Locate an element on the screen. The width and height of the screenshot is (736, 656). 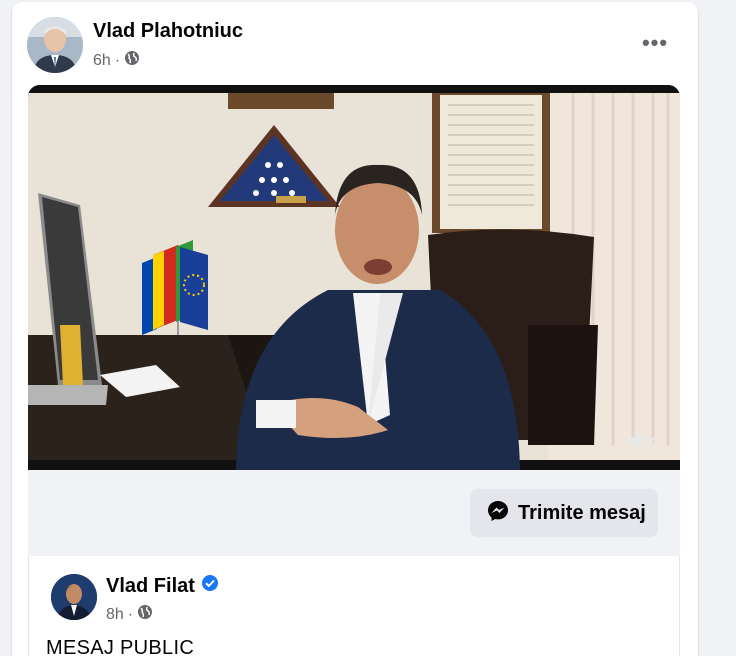
send-message-button: Trimite mesaj is located at coordinates (564, 513).